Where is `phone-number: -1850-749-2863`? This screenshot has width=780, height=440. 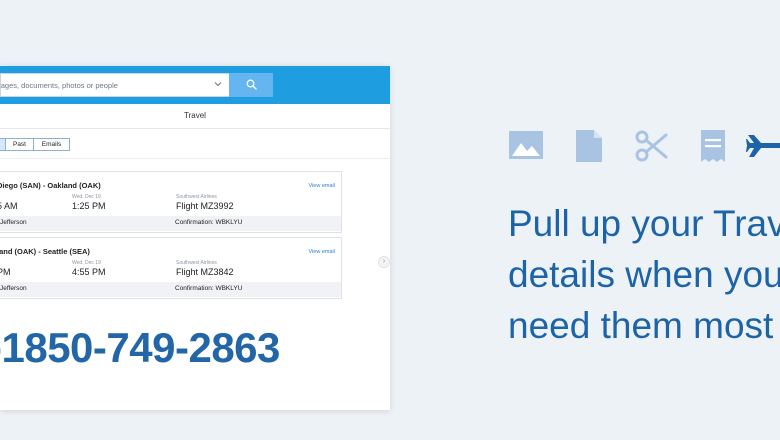 phone-number: -1850-749-2863 is located at coordinates (140, 347).